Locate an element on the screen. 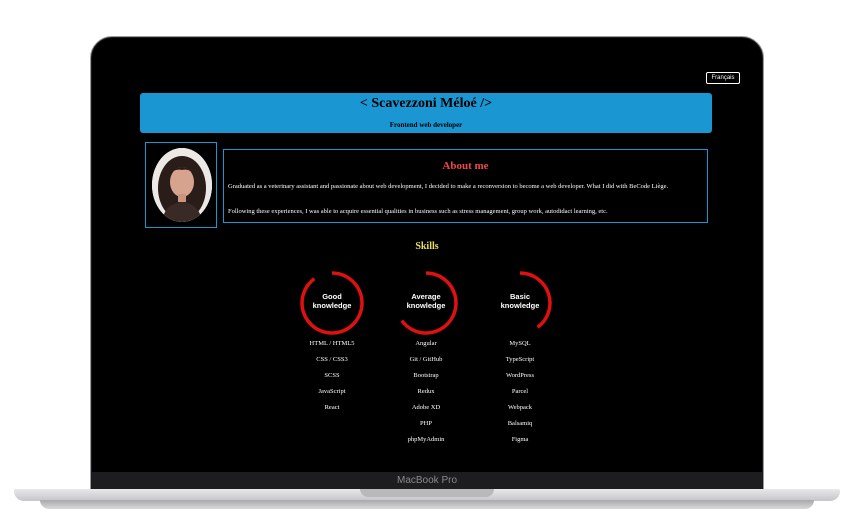 This screenshot has width=854, height=528. skill-level-label: Basic knowledge is located at coordinates (520, 301).